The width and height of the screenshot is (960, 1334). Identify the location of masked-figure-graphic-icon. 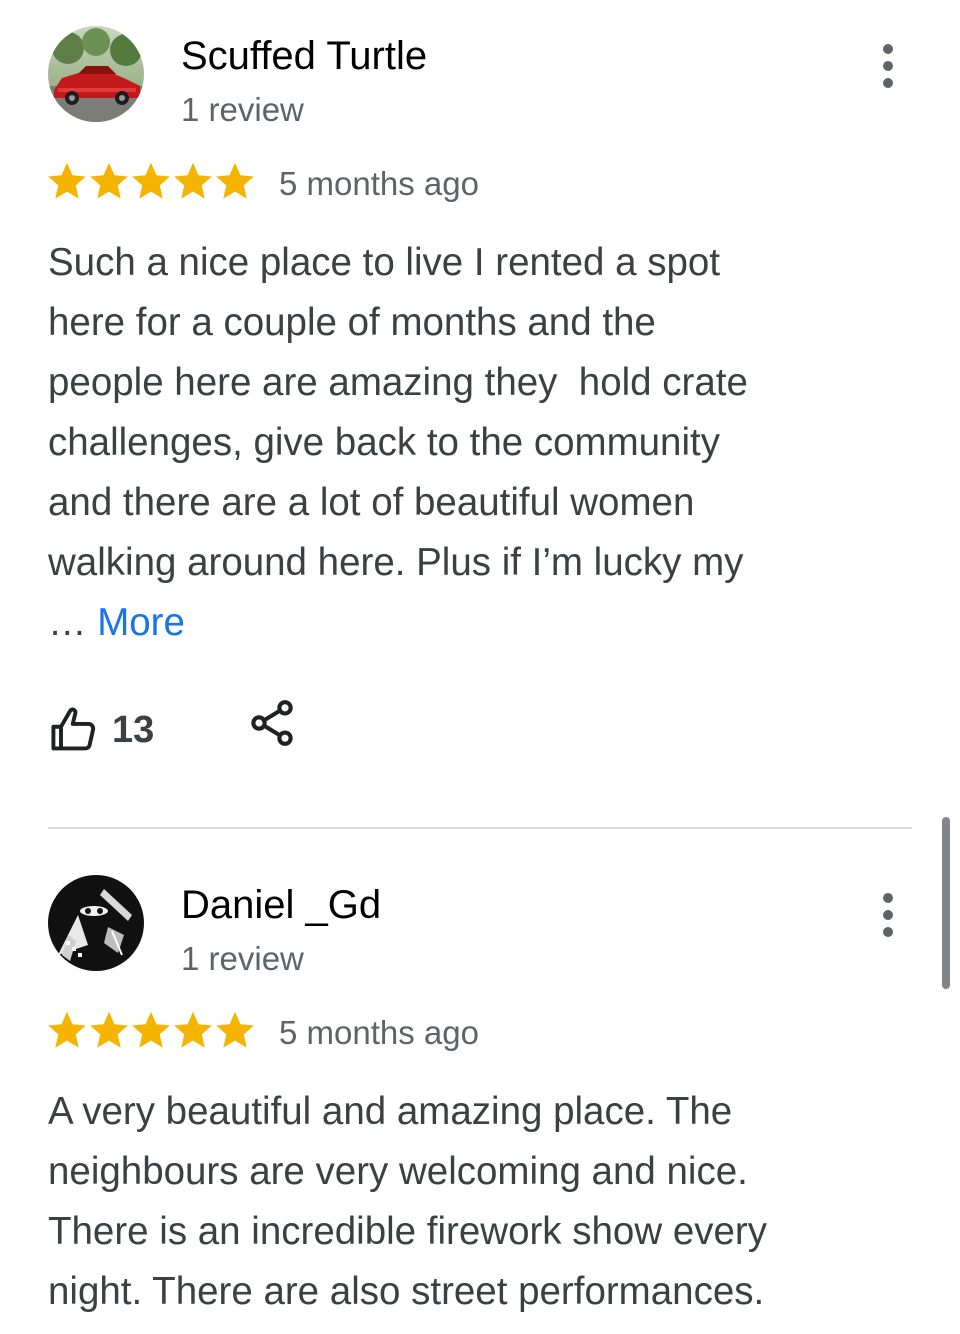
(96, 923).